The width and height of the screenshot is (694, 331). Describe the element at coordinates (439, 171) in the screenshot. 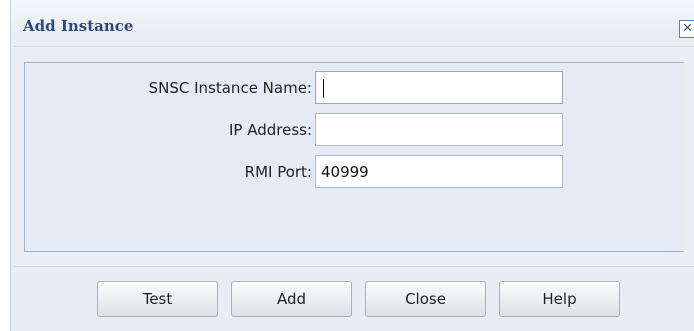

I see `rmi-port-field` at that location.